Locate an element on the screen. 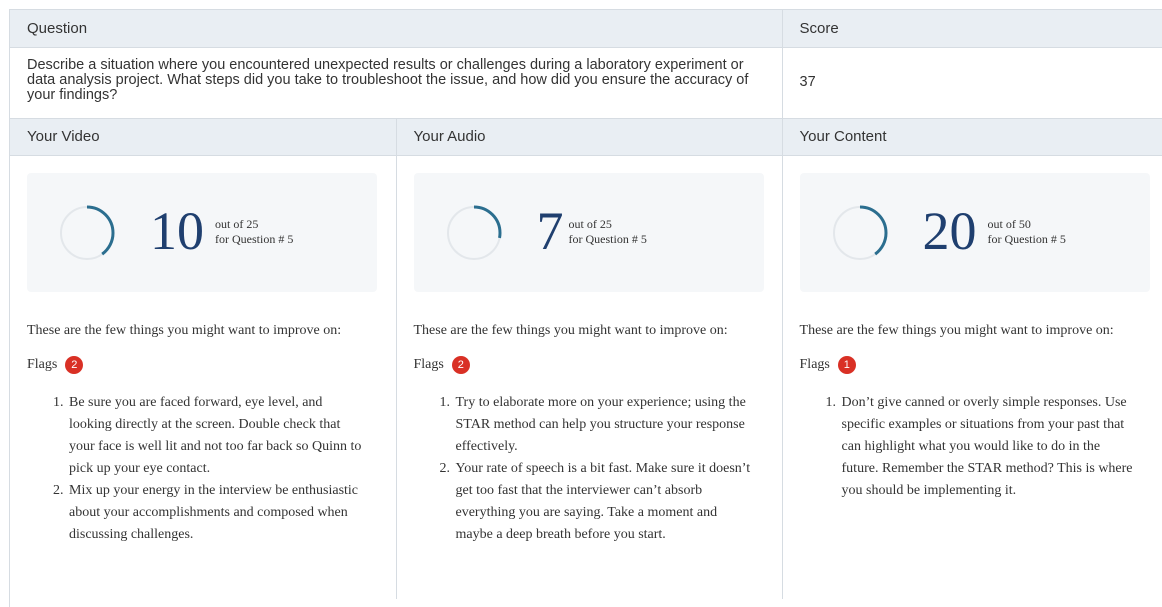 This screenshot has height=607, width=1162. audio-score: 7 is located at coordinates (550, 230).